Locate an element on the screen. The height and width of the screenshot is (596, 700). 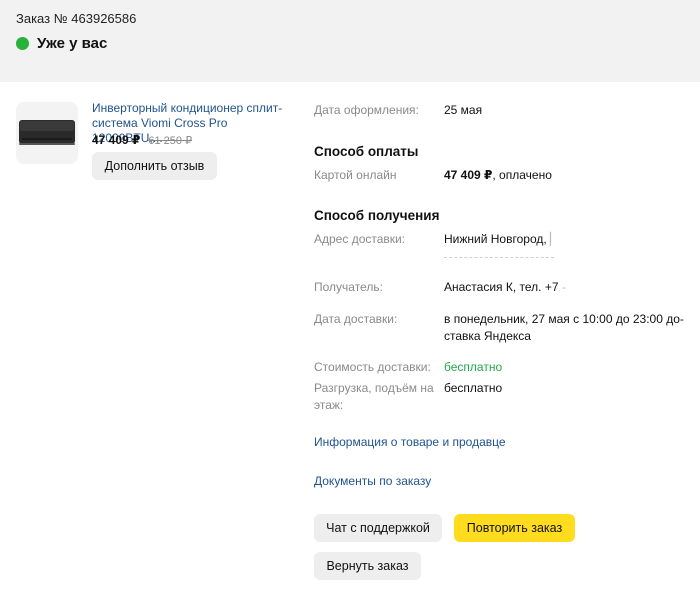
recipient-value: Анастасия К, тел. +7 ‐ is located at coordinates (505, 287).